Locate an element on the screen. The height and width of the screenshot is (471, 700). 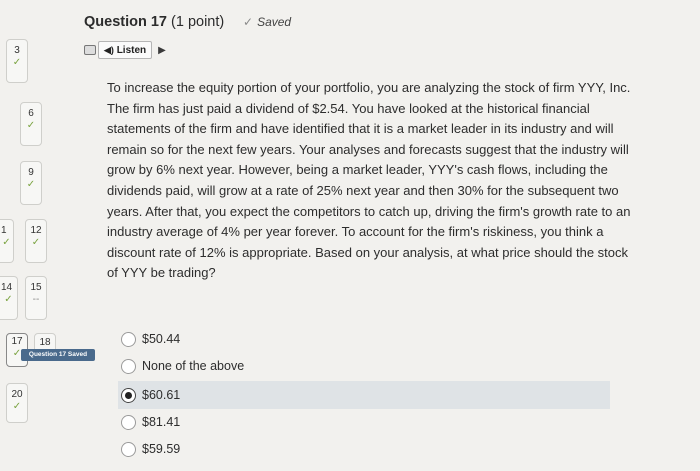
nav-question-9: 9 ✓ is located at coordinates (31, 183).